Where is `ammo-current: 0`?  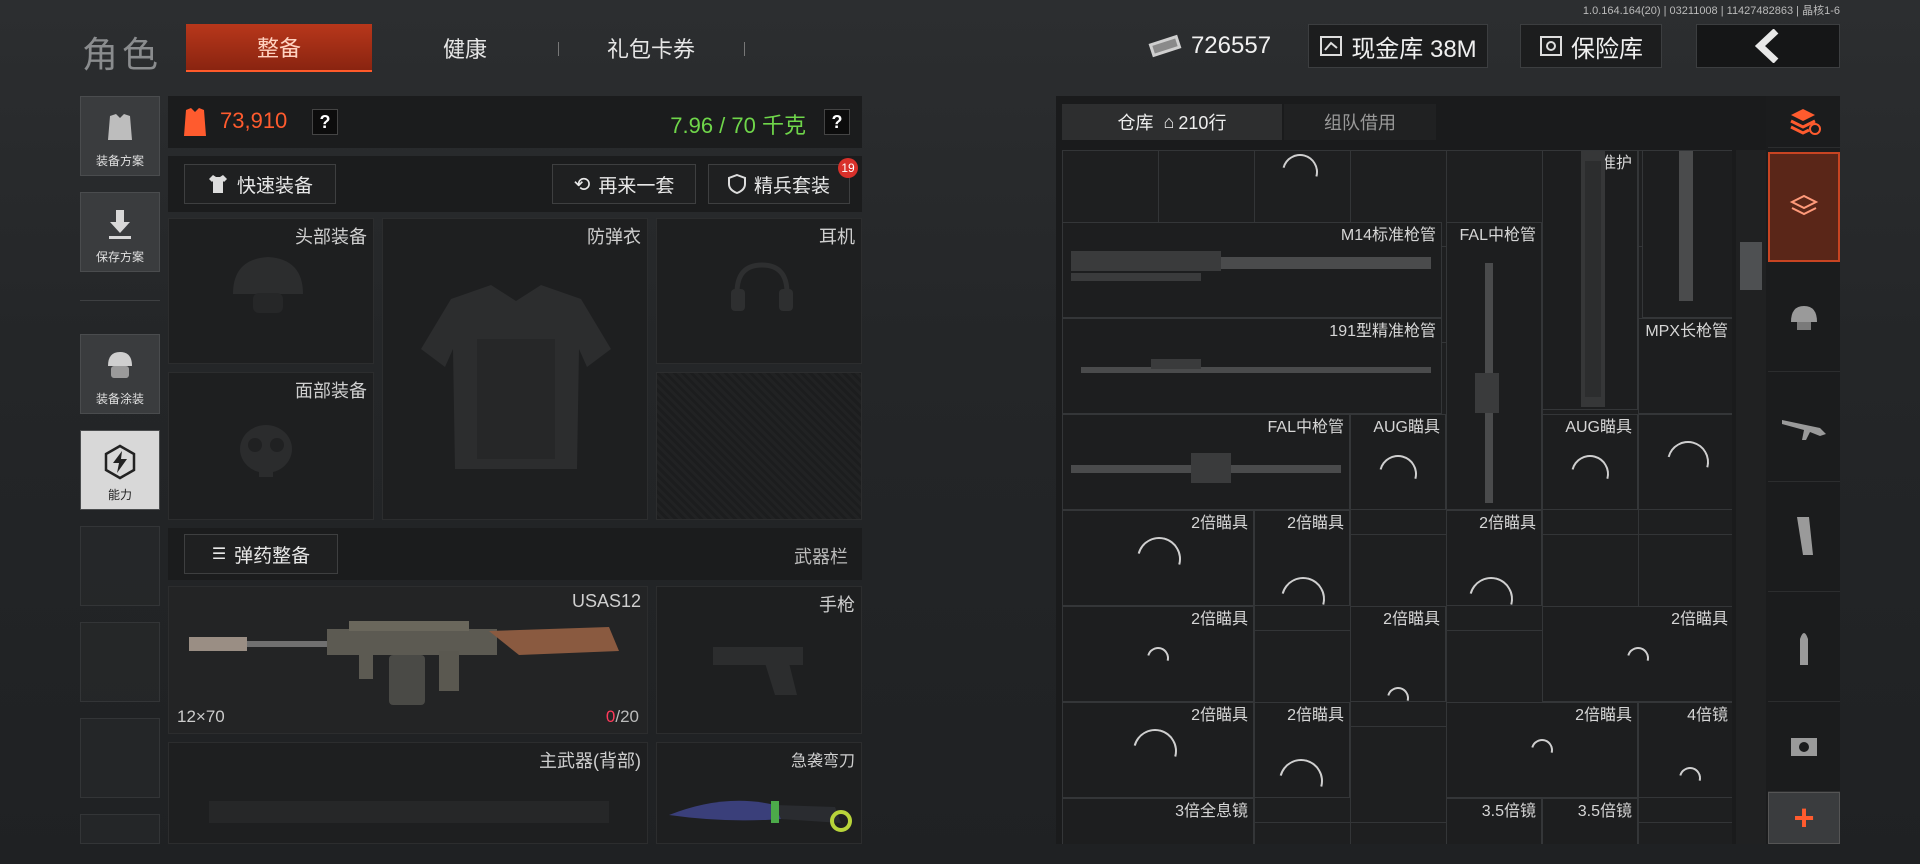
ammo-current: 0 is located at coordinates (610, 716).